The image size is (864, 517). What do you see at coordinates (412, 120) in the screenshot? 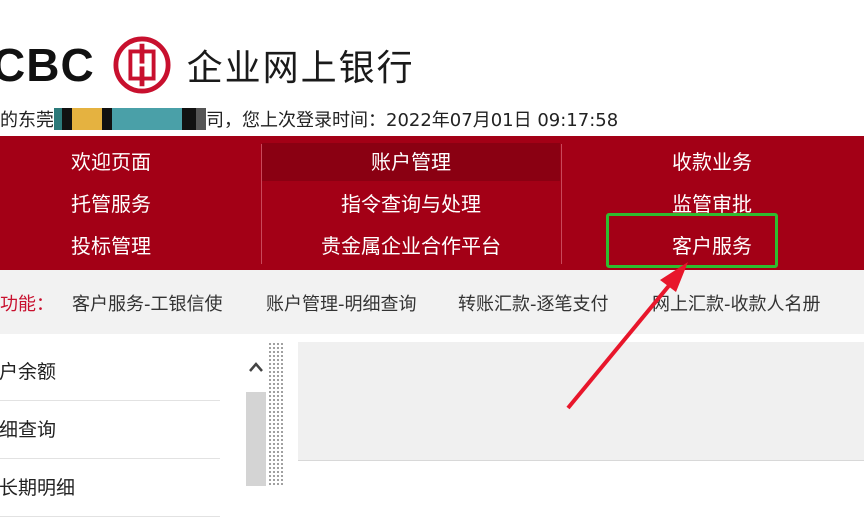
I see `login-time-text: 司，您上次登录时间：2022年07月01日 09:17:58` at bounding box center [412, 120].